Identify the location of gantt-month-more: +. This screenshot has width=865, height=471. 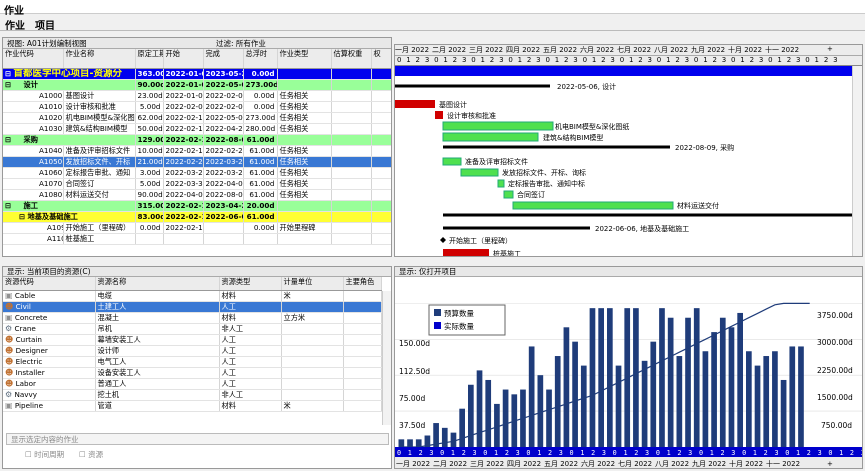
(830, 49).